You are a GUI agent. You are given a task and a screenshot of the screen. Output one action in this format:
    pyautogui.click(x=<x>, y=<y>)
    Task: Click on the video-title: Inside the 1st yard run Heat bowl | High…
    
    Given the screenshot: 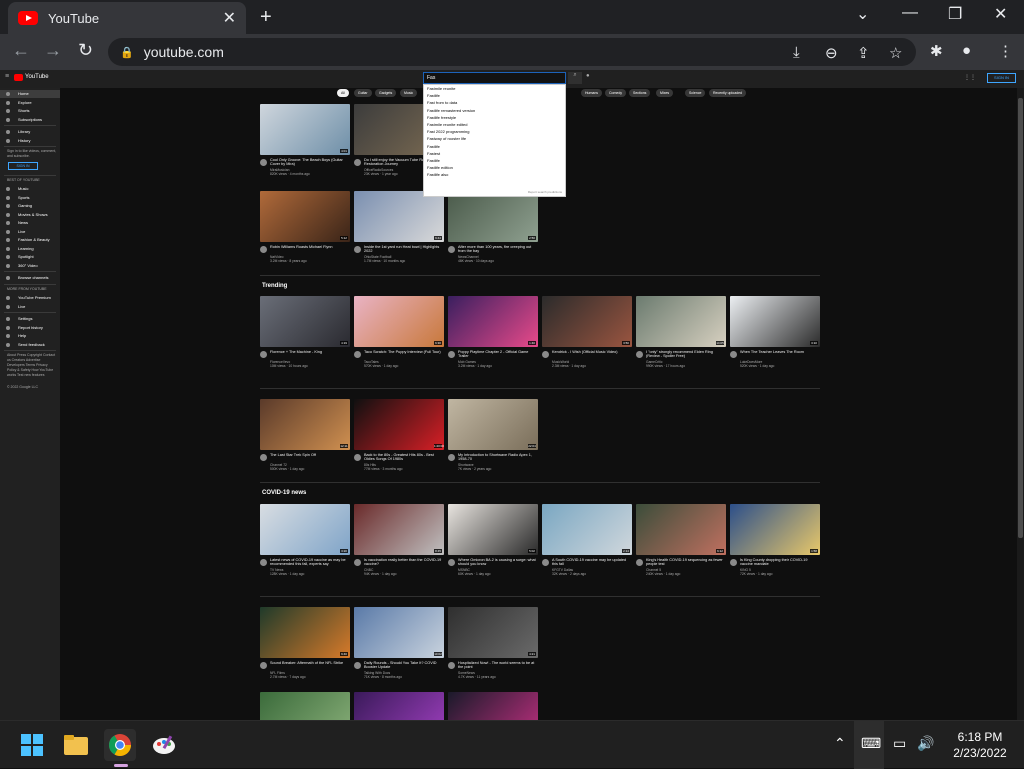 What is the action you would take?
    pyautogui.click(x=404, y=249)
    